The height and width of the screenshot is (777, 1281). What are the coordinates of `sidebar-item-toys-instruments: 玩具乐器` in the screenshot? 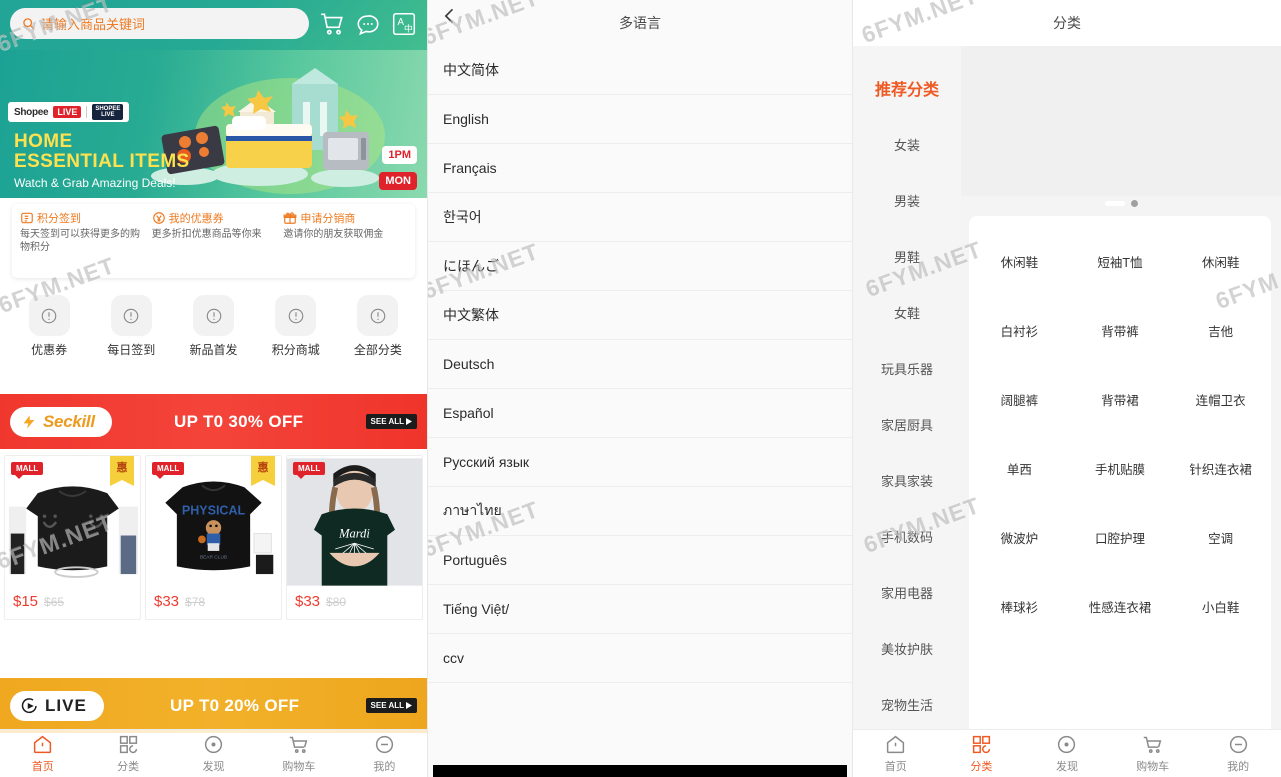 It's located at (907, 368).